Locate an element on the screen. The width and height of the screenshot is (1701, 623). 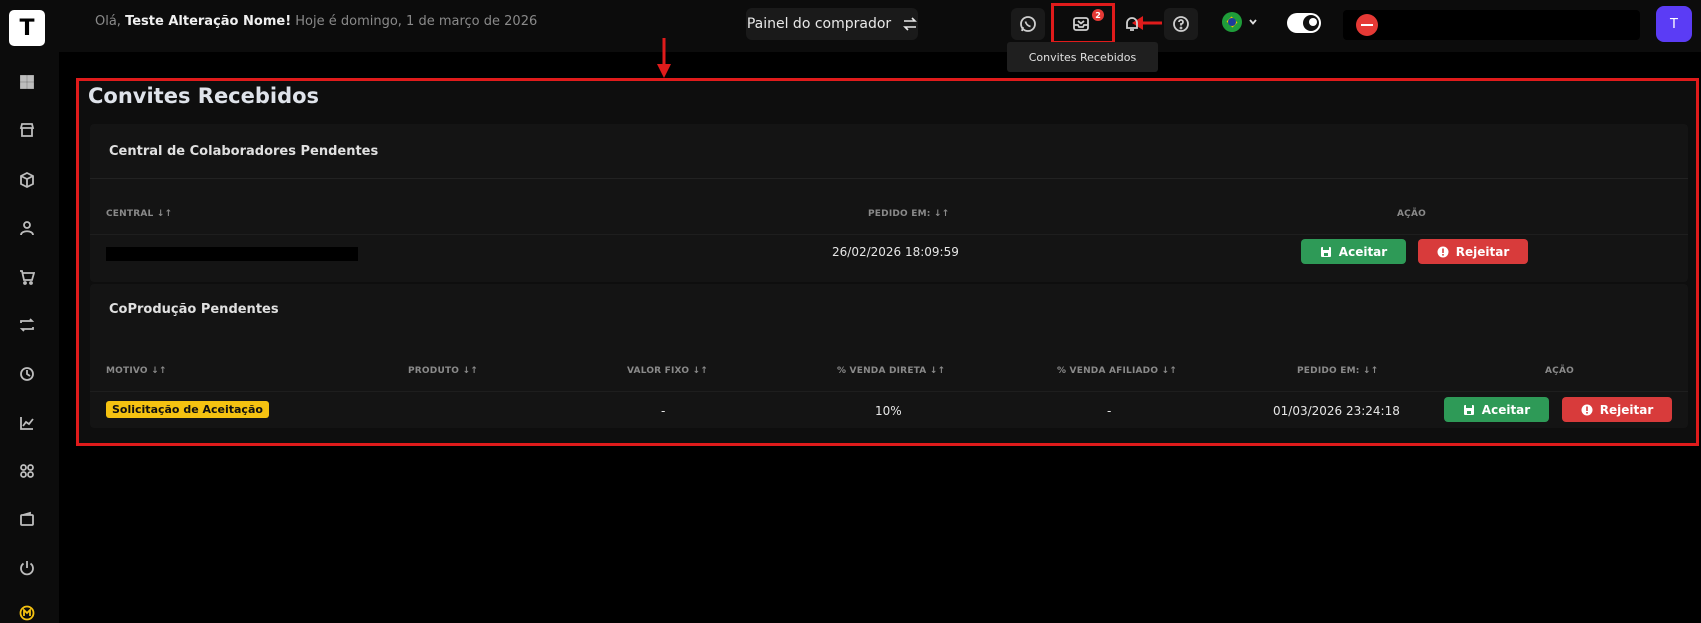
user-name: Teste Alteração Nome! is located at coordinates (208, 21).